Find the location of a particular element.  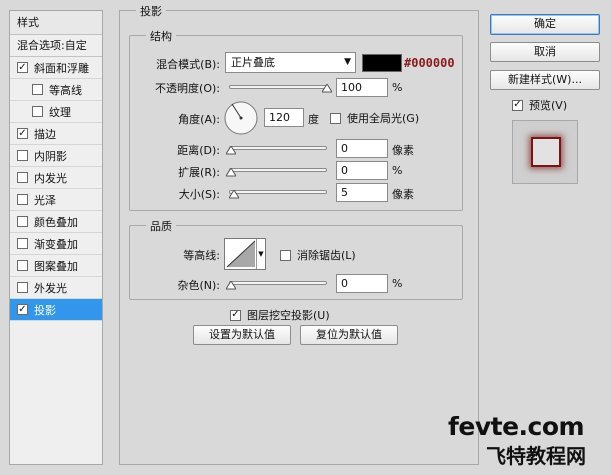

angle-dial is located at coordinates (241, 118).